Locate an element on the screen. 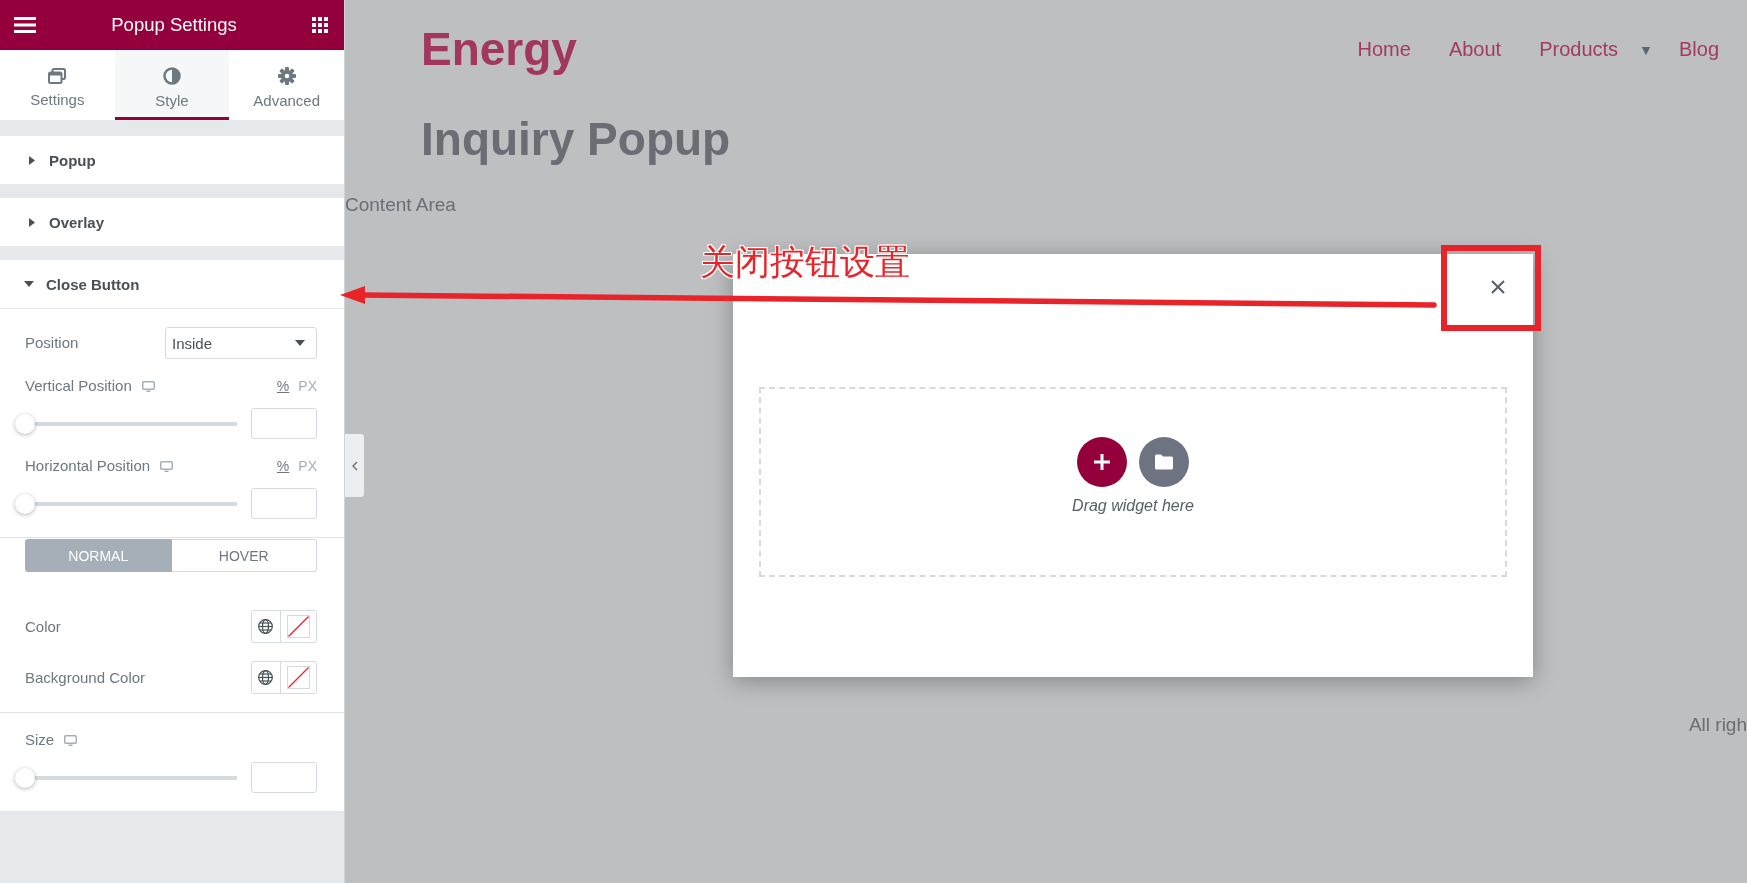 The width and height of the screenshot is (1747, 883). drop-hint: Drag widget here is located at coordinates (1133, 506).